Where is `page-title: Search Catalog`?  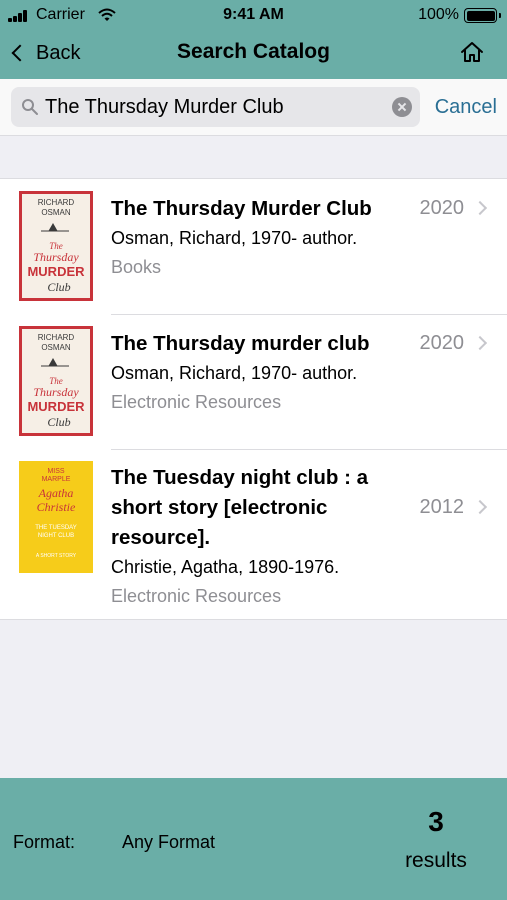
page-title: Search Catalog is located at coordinates (253, 51).